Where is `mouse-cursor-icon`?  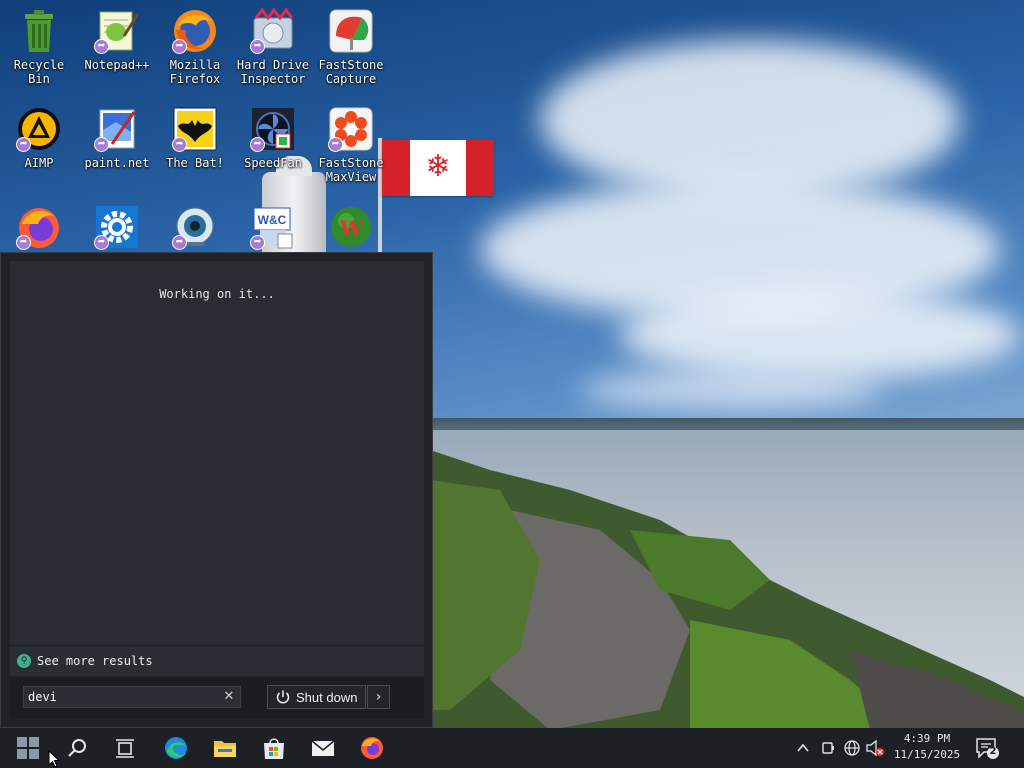 mouse-cursor-icon is located at coordinates (54, 759).